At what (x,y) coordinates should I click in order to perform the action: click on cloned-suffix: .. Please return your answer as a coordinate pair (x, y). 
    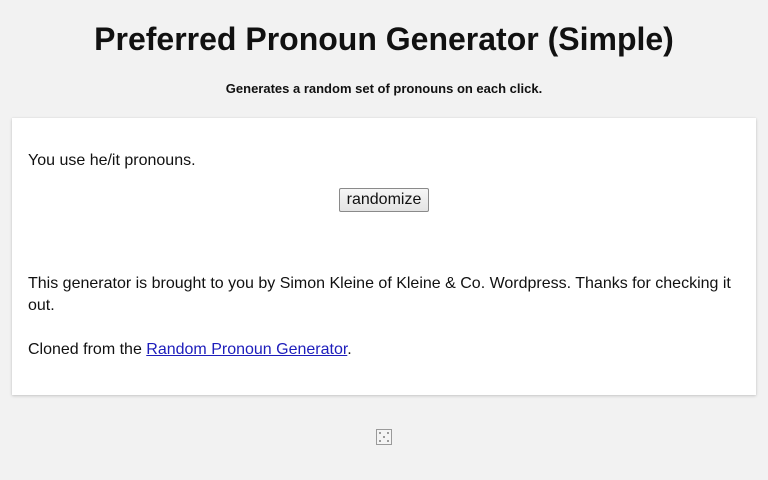
    Looking at the image, I should click on (349, 349).